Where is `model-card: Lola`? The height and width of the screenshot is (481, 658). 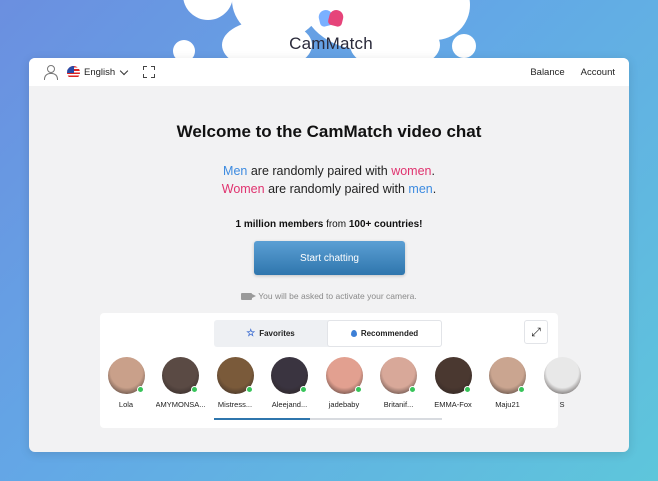
model-card: Lola is located at coordinates (126, 383).